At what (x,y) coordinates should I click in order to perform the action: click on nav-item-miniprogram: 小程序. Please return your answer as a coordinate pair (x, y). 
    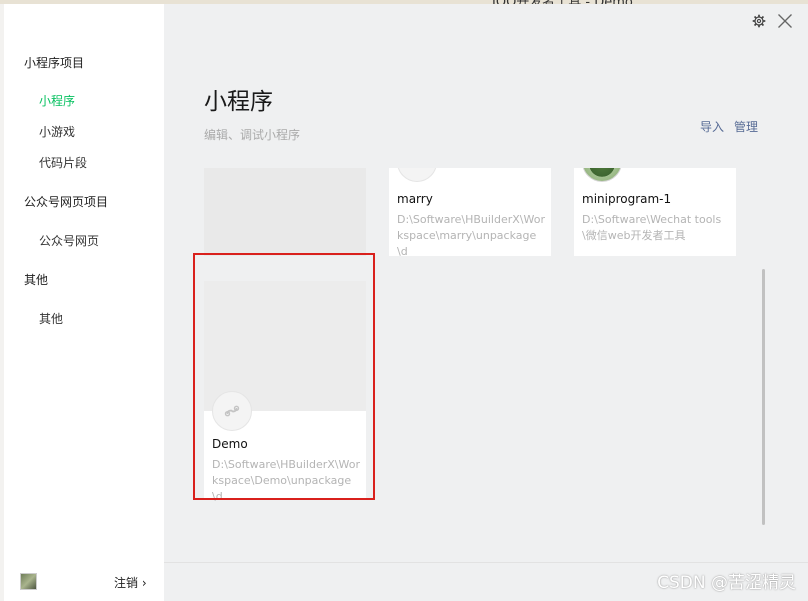
    Looking at the image, I should click on (57, 100).